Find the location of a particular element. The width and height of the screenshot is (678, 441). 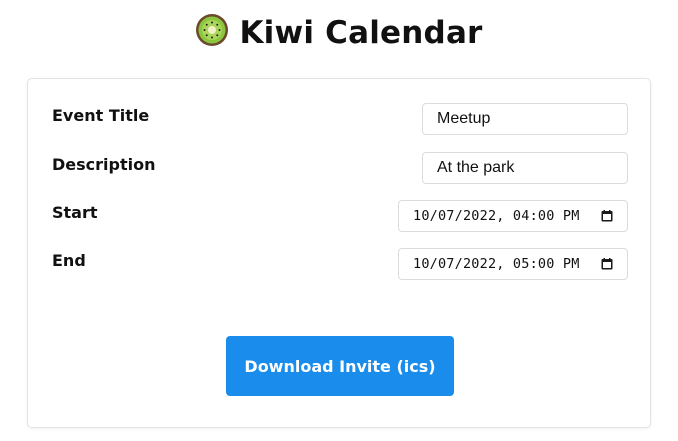

description-label: Description is located at coordinates (104, 164).